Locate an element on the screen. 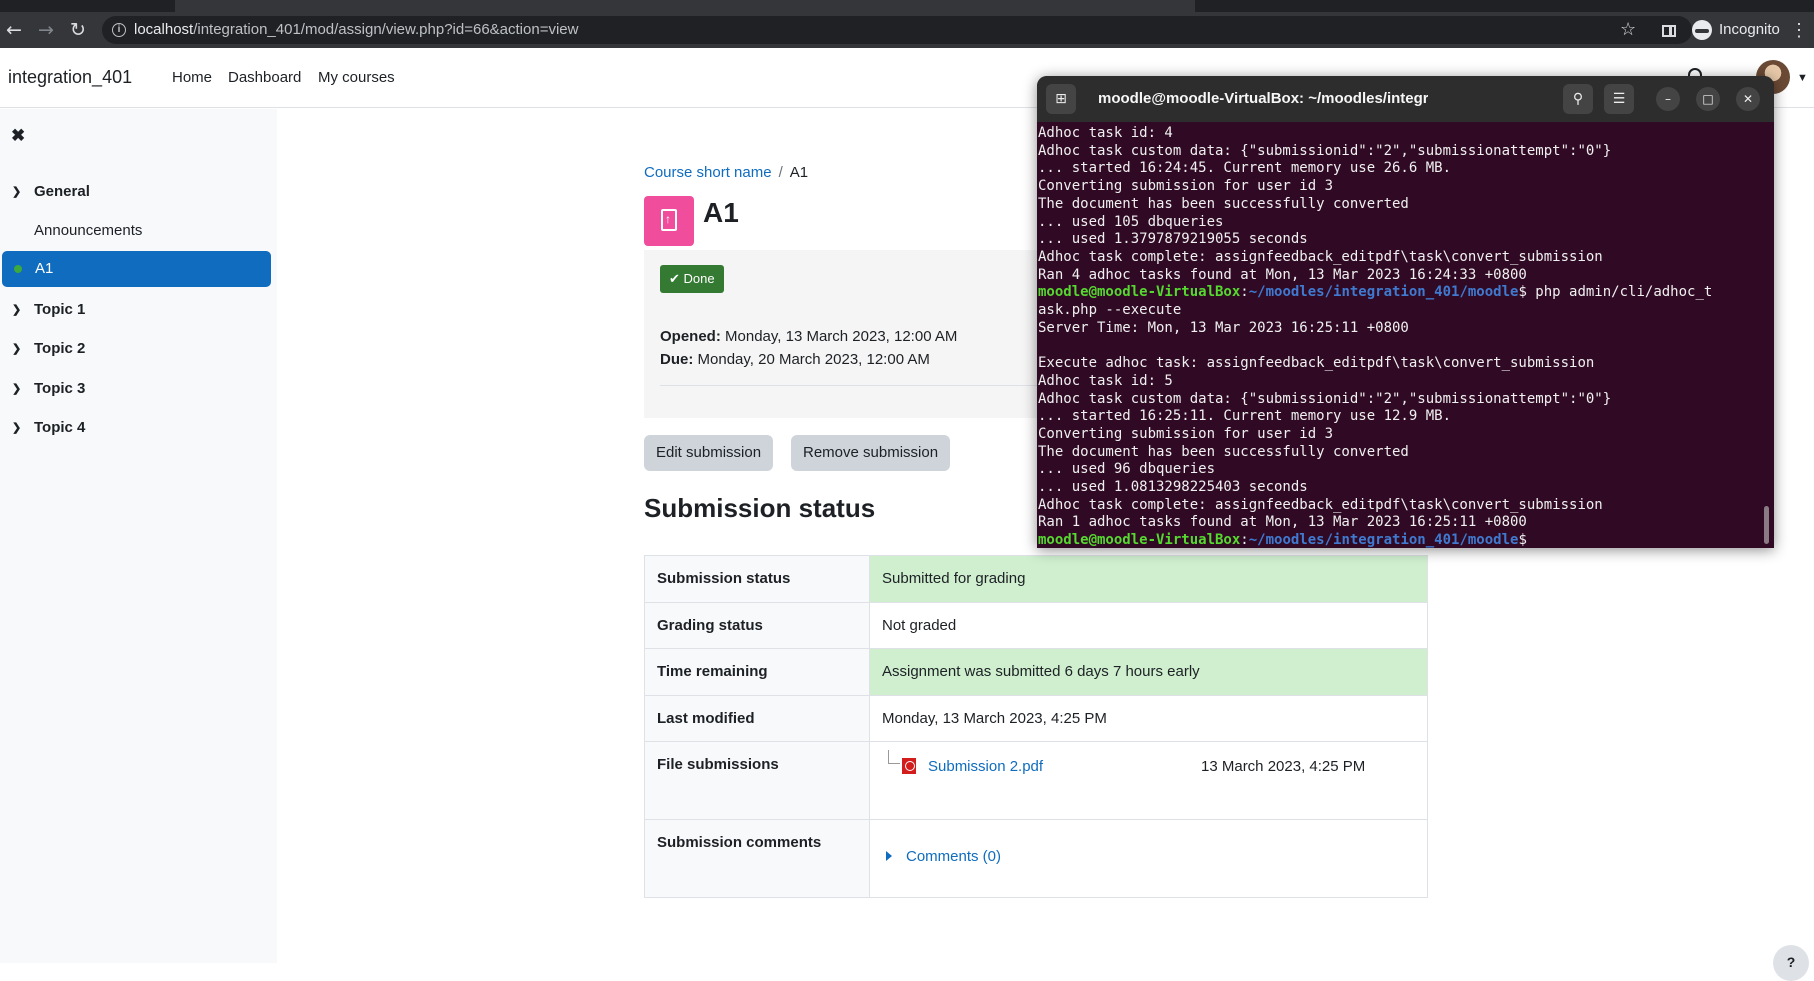 The width and height of the screenshot is (1814, 981). table-row: Submission comments Comments (0) is located at coordinates (1036, 858).